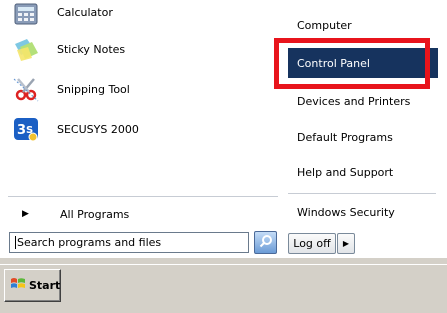 The height and width of the screenshot is (313, 447). I want to click on program-item-snipping-tool: Snipping Tool, so click(142, 89).